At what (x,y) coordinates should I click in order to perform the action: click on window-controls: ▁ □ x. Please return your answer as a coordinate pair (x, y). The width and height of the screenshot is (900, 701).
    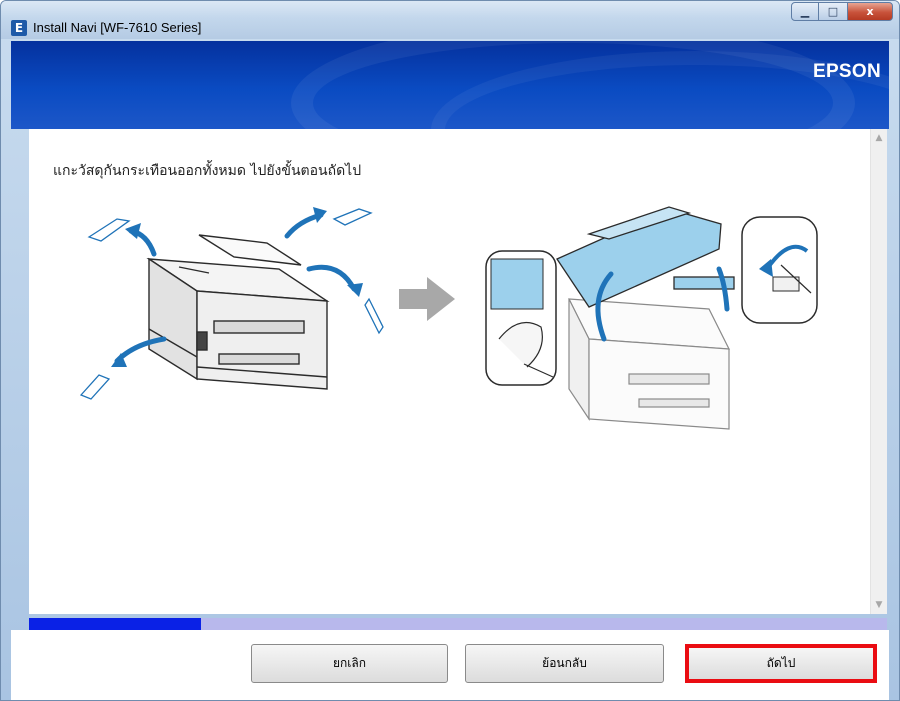
    Looking at the image, I should click on (842, 11).